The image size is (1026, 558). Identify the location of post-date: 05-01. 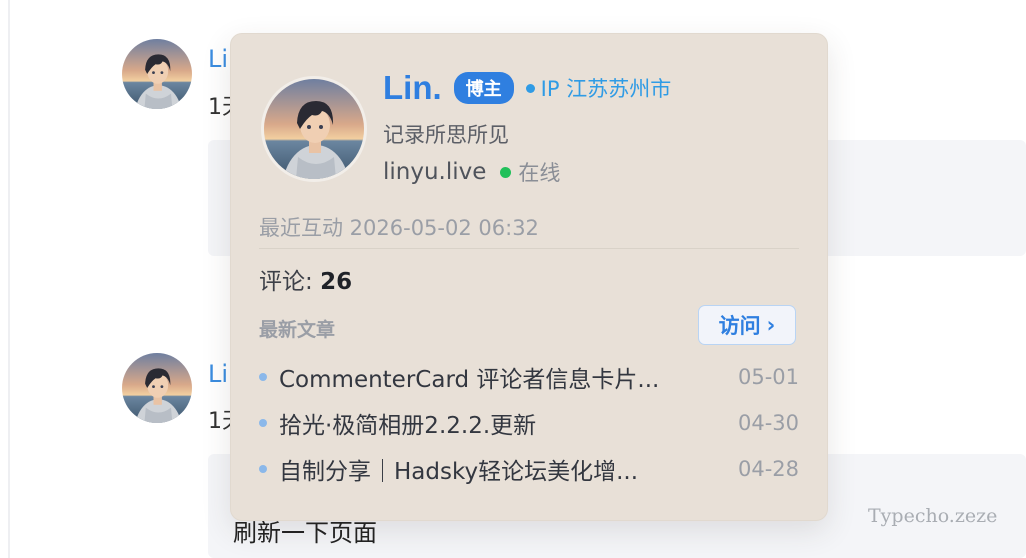
(768, 377).